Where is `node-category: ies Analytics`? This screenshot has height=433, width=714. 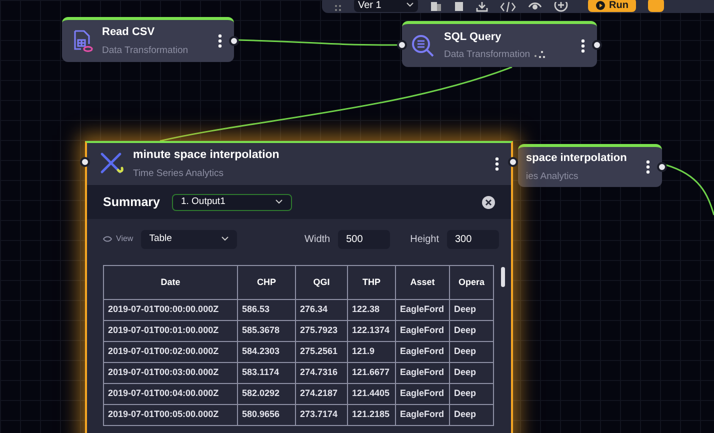 node-category: ies Analytics is located at coordinates (552, 177).